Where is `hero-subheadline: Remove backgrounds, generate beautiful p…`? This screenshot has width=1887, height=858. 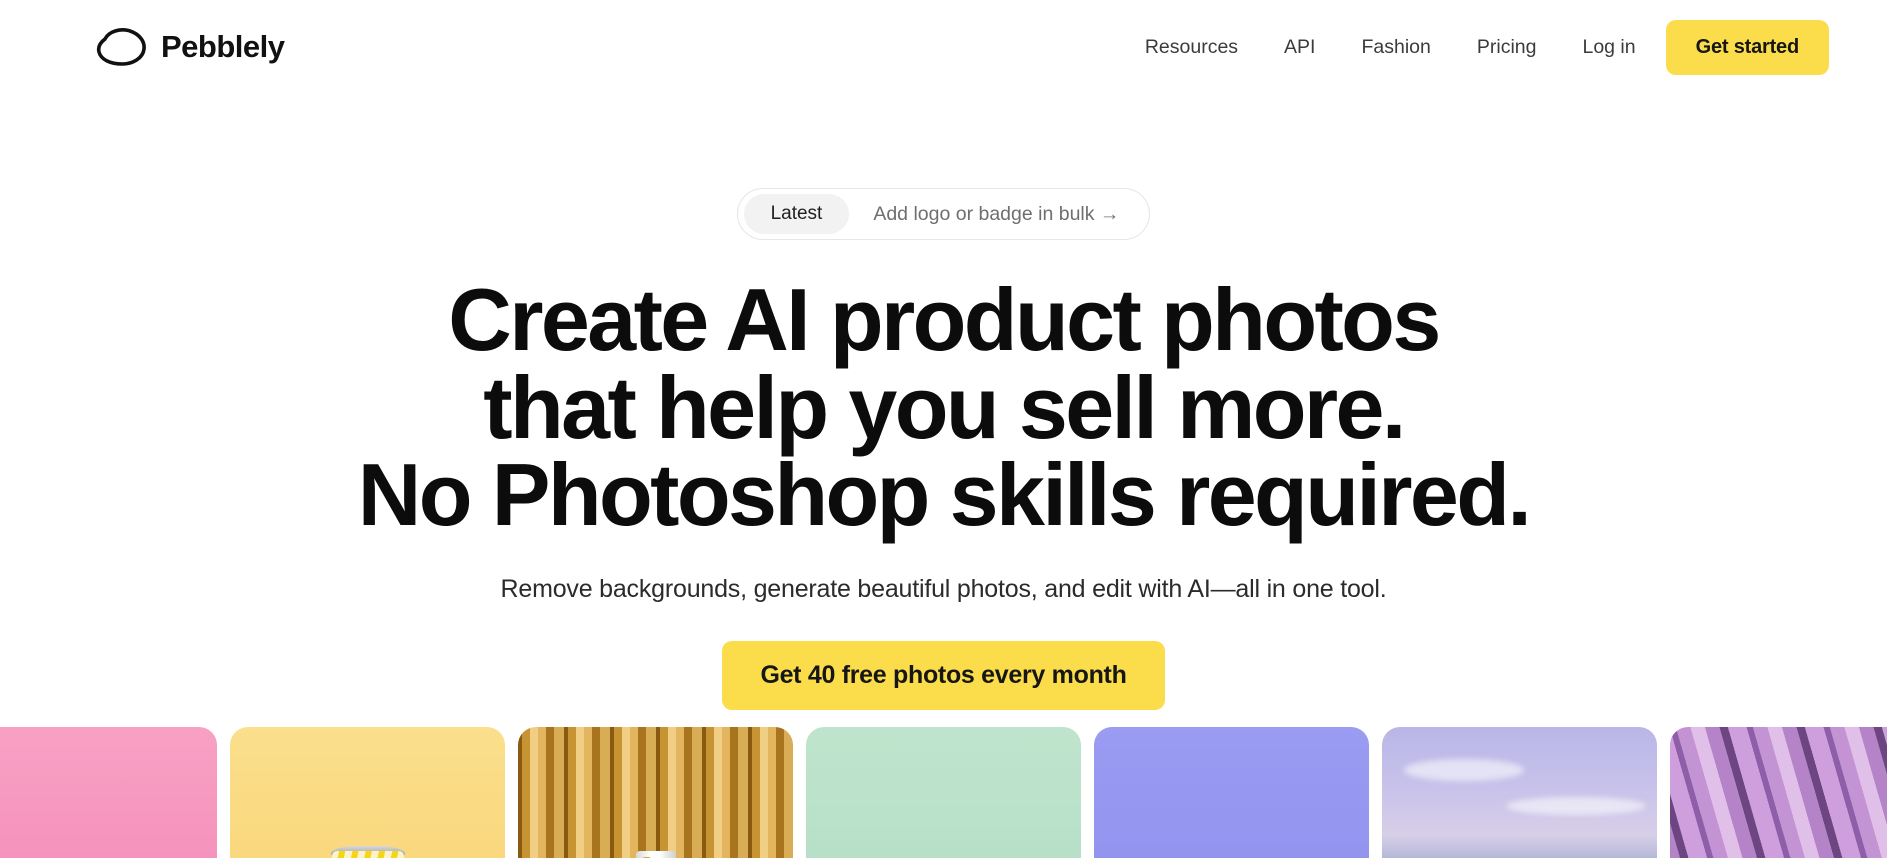 hero-subheadline: Remove backgrounds, generate beautiful p… is located at coordinates (943, 588).